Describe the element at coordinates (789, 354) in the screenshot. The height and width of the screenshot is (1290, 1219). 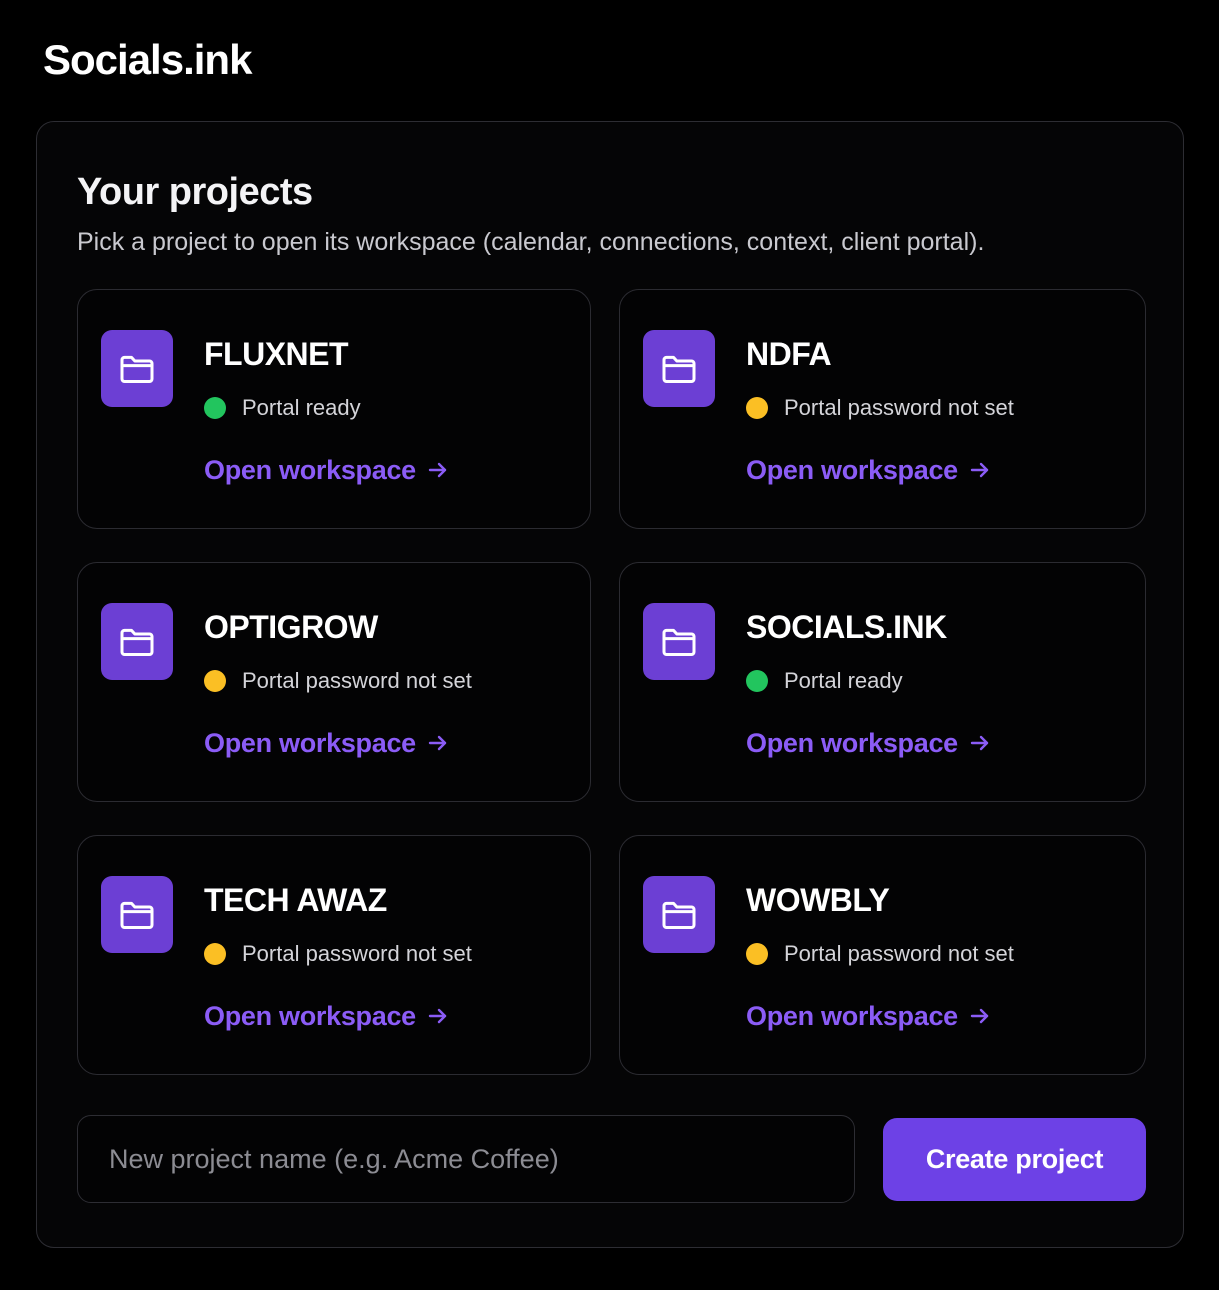
I see `project-name: NDFA` at that location.